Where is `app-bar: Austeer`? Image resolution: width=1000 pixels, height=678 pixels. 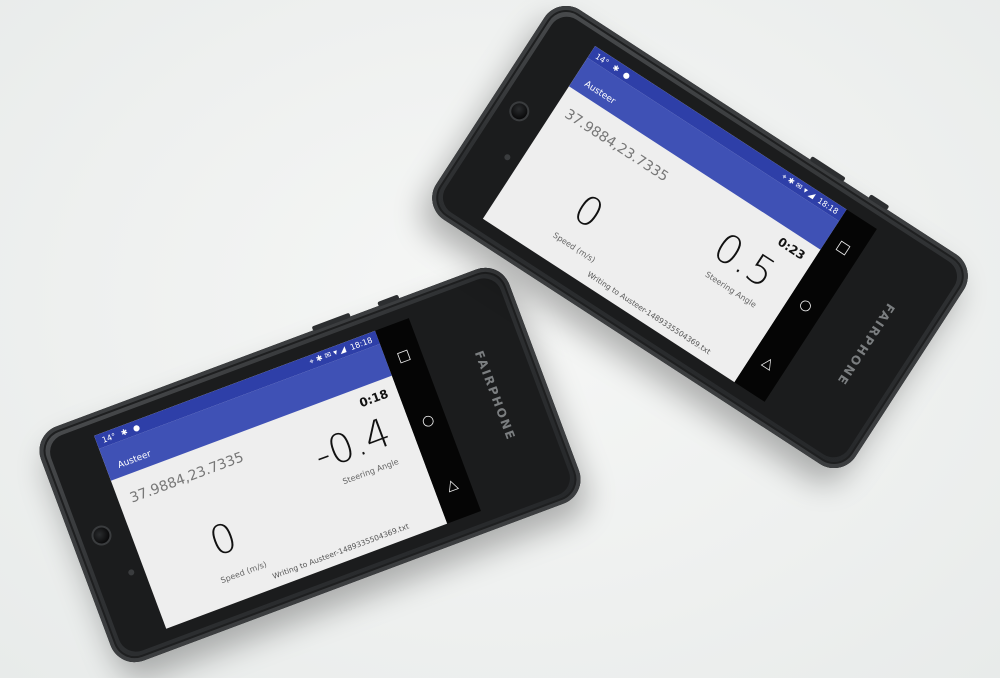
app-bar: Austeer is located at coordinates (704, 153).